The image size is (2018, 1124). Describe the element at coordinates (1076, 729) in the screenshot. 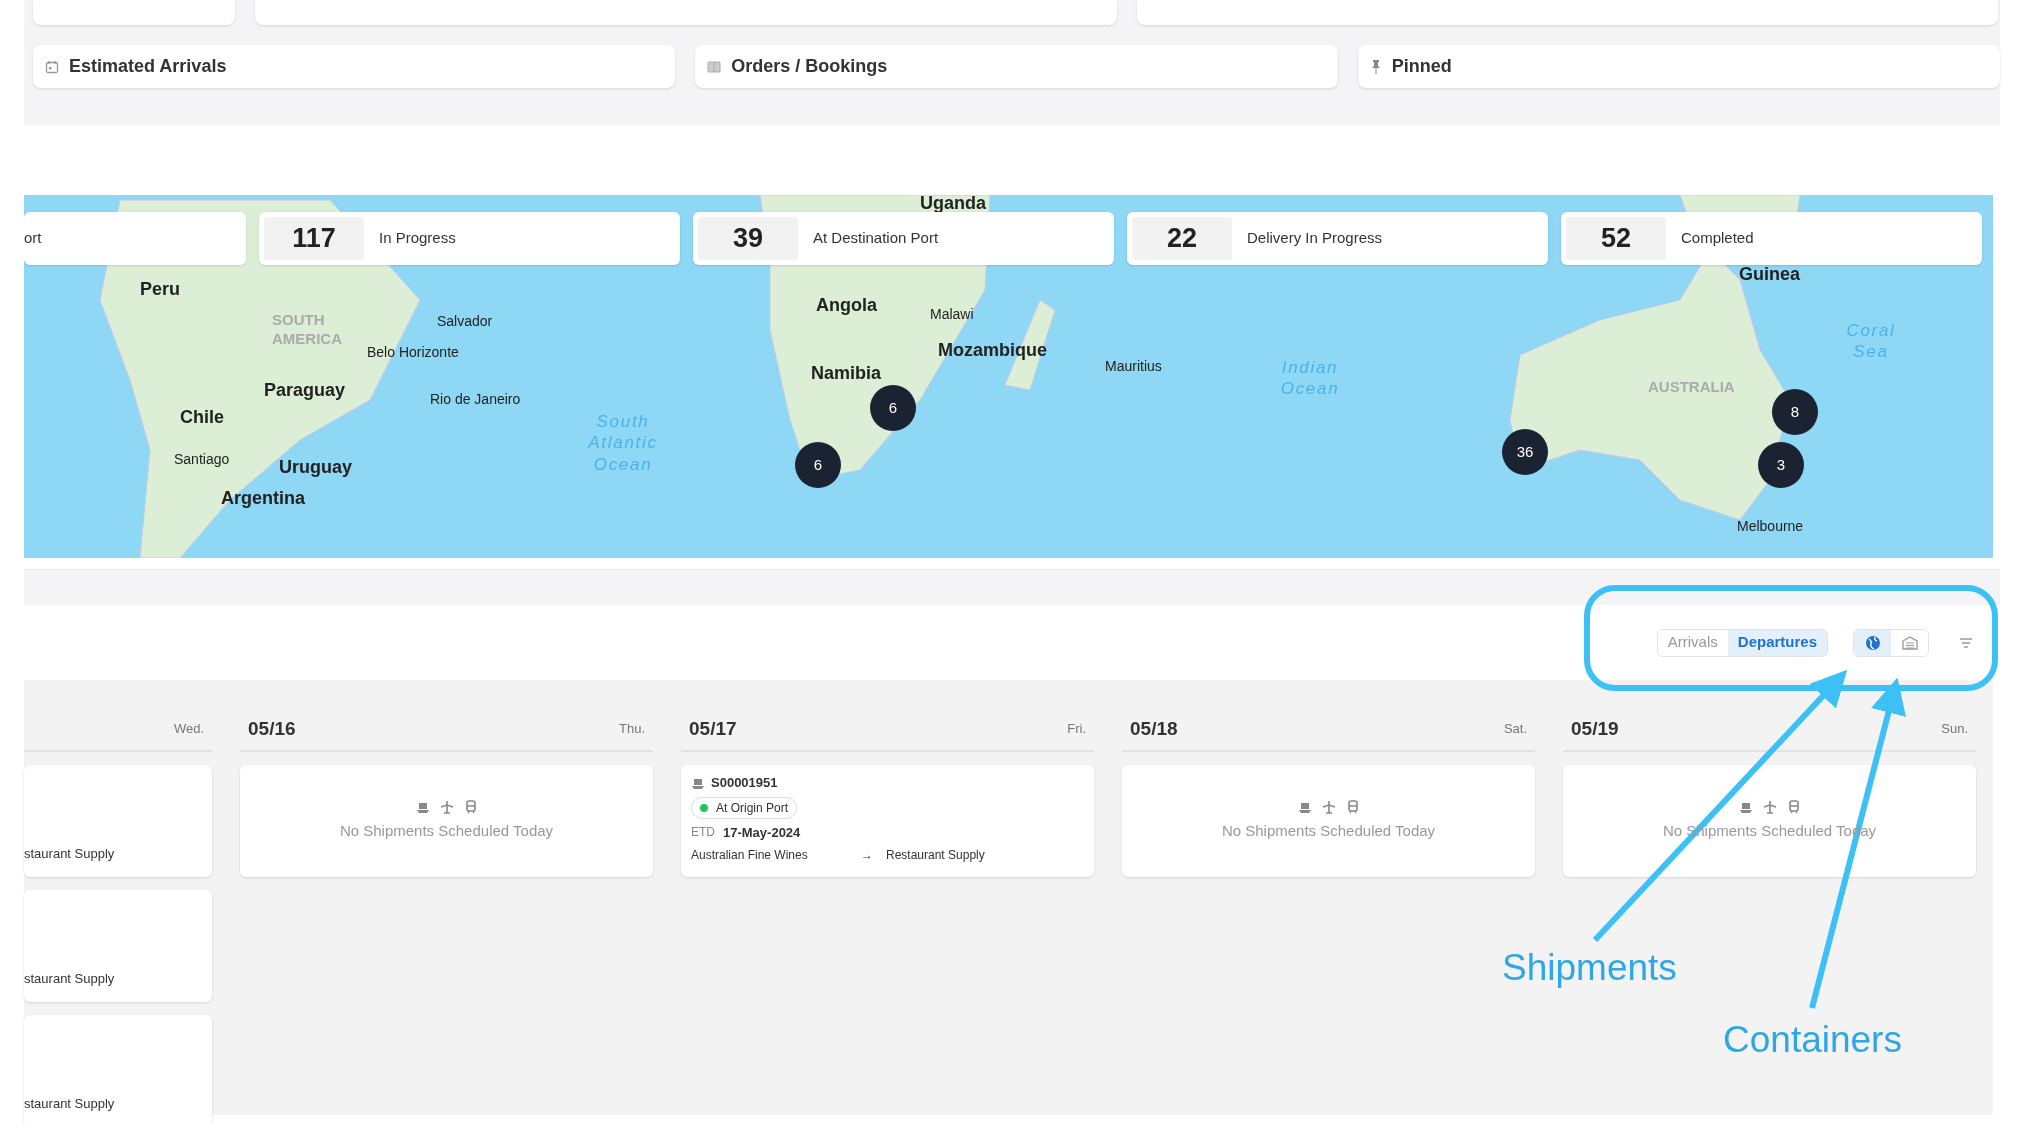

I see `weekday-label: Fri.` at that location.